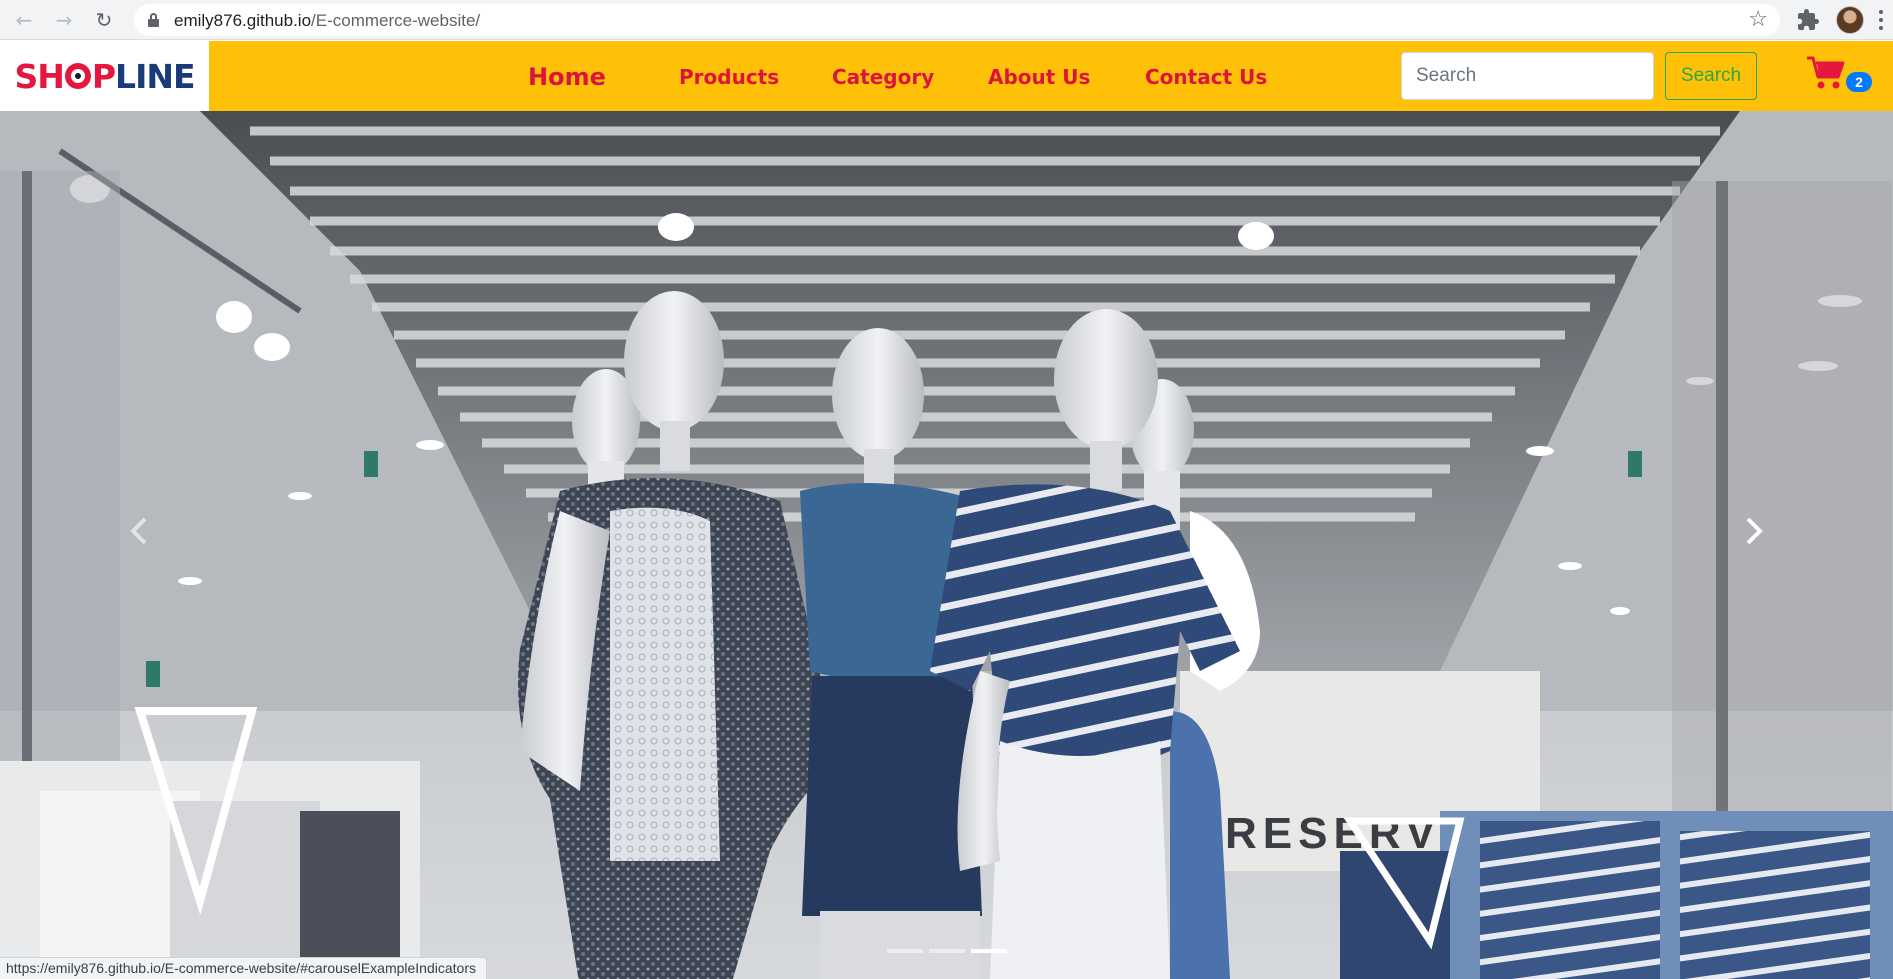 Image resolution: width=1893 pixels, height=979 pixels. What do you see at coordinates (1881, 20) in the screenshot?
I see `browser-menu-icon` at bounding box center [1881, 20].